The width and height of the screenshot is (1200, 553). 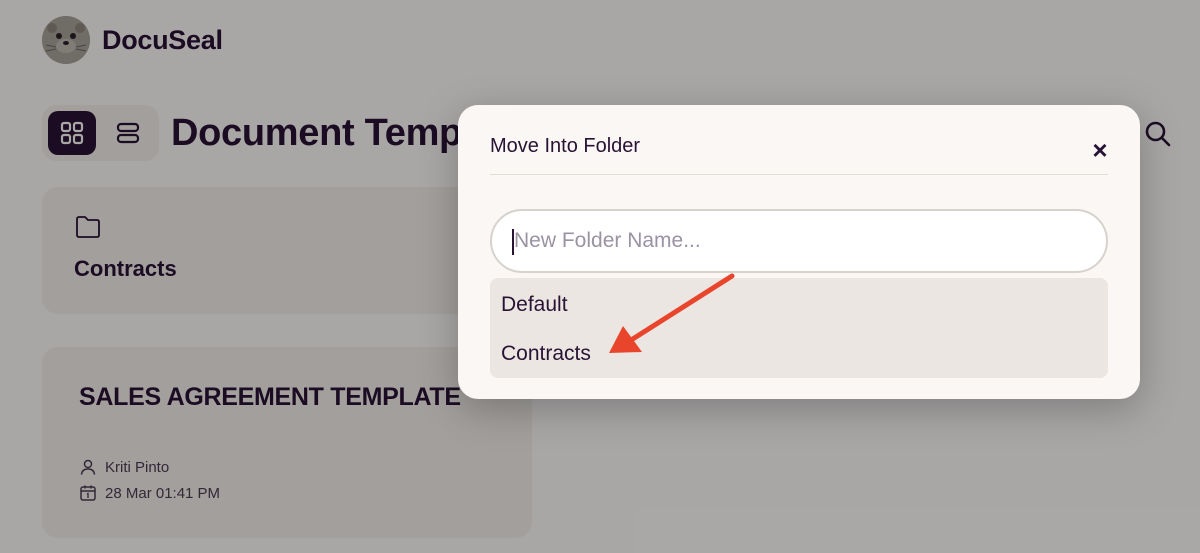 I want to click on close-icon: ×, so click(x=1100, y=150).